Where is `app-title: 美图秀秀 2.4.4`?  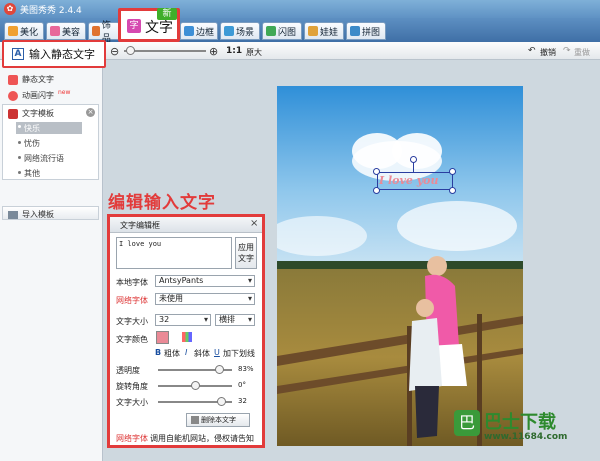
app-title: 美图秀秀 2.4.4 is located at coordinates (51, 11).